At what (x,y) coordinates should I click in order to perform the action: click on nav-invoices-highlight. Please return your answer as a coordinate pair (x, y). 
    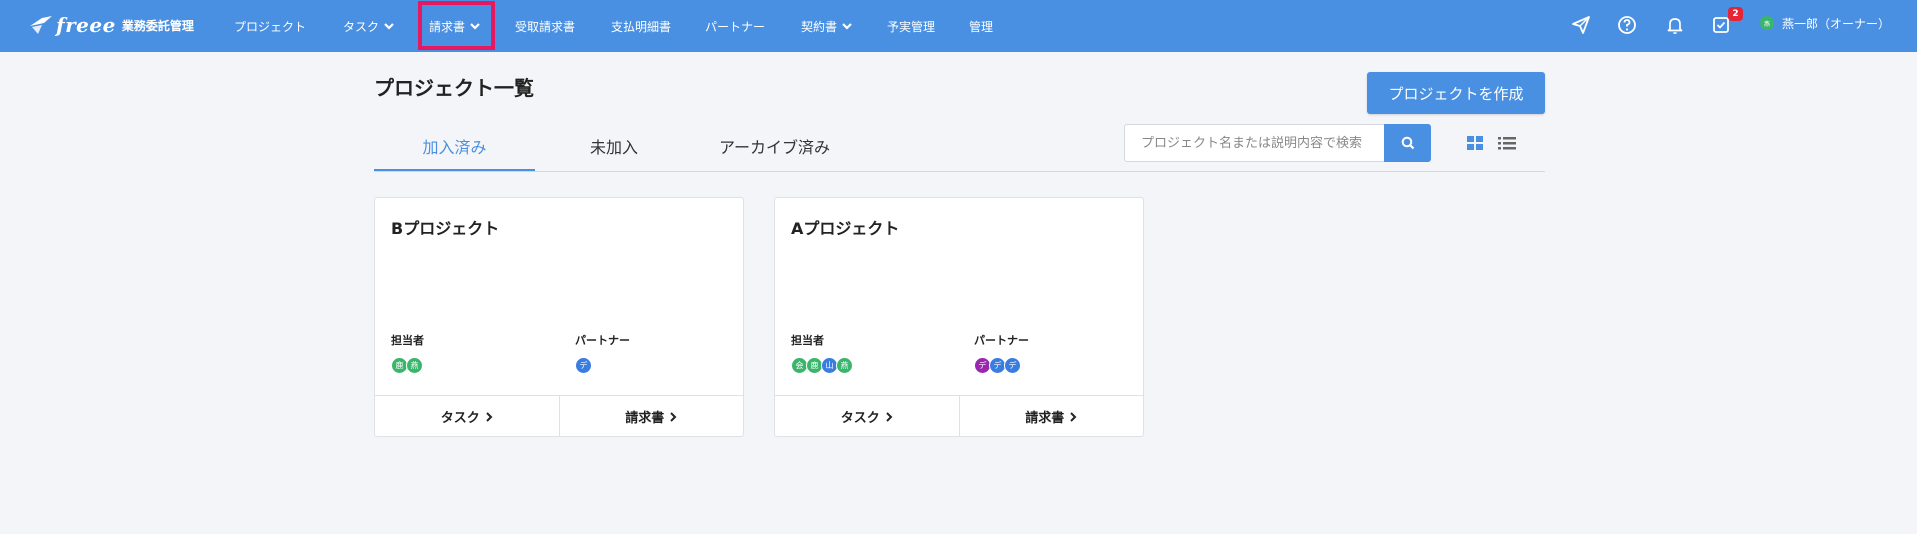
    Looking at the image, I should click on (456, 25).